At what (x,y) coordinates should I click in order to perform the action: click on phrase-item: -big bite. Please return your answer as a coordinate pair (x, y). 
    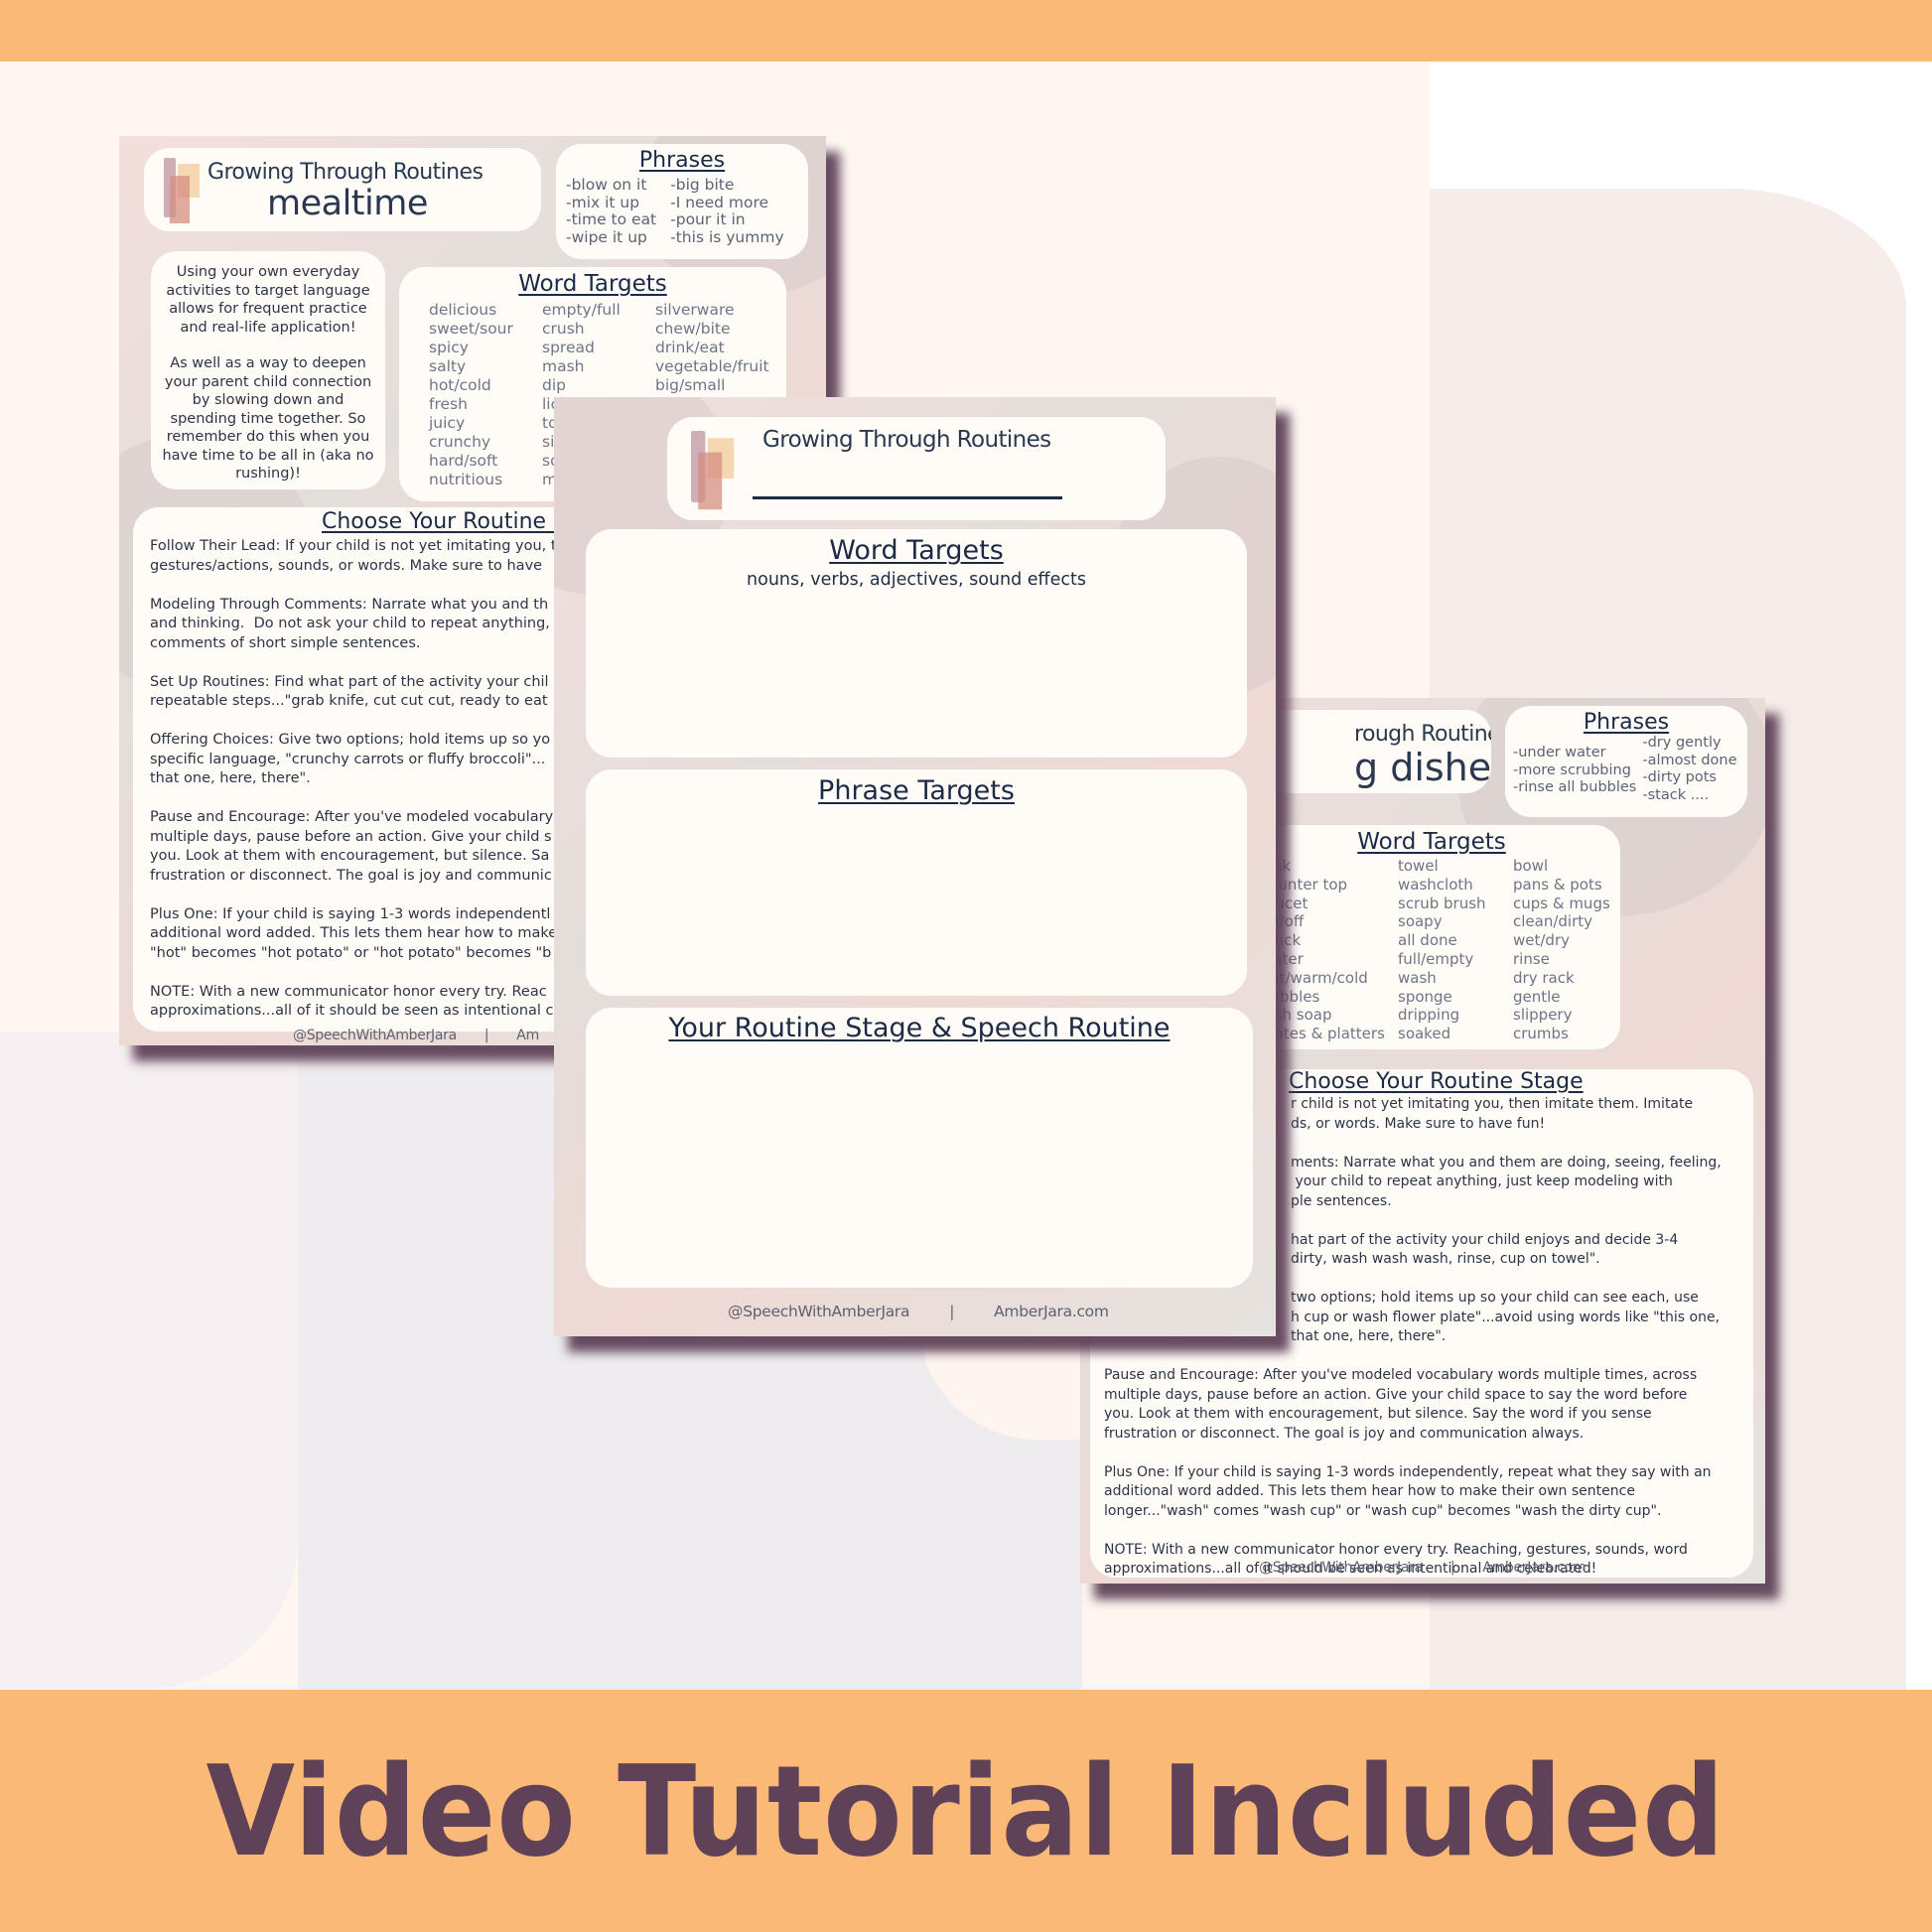
    Looking at the image, I should click on (703, 185).